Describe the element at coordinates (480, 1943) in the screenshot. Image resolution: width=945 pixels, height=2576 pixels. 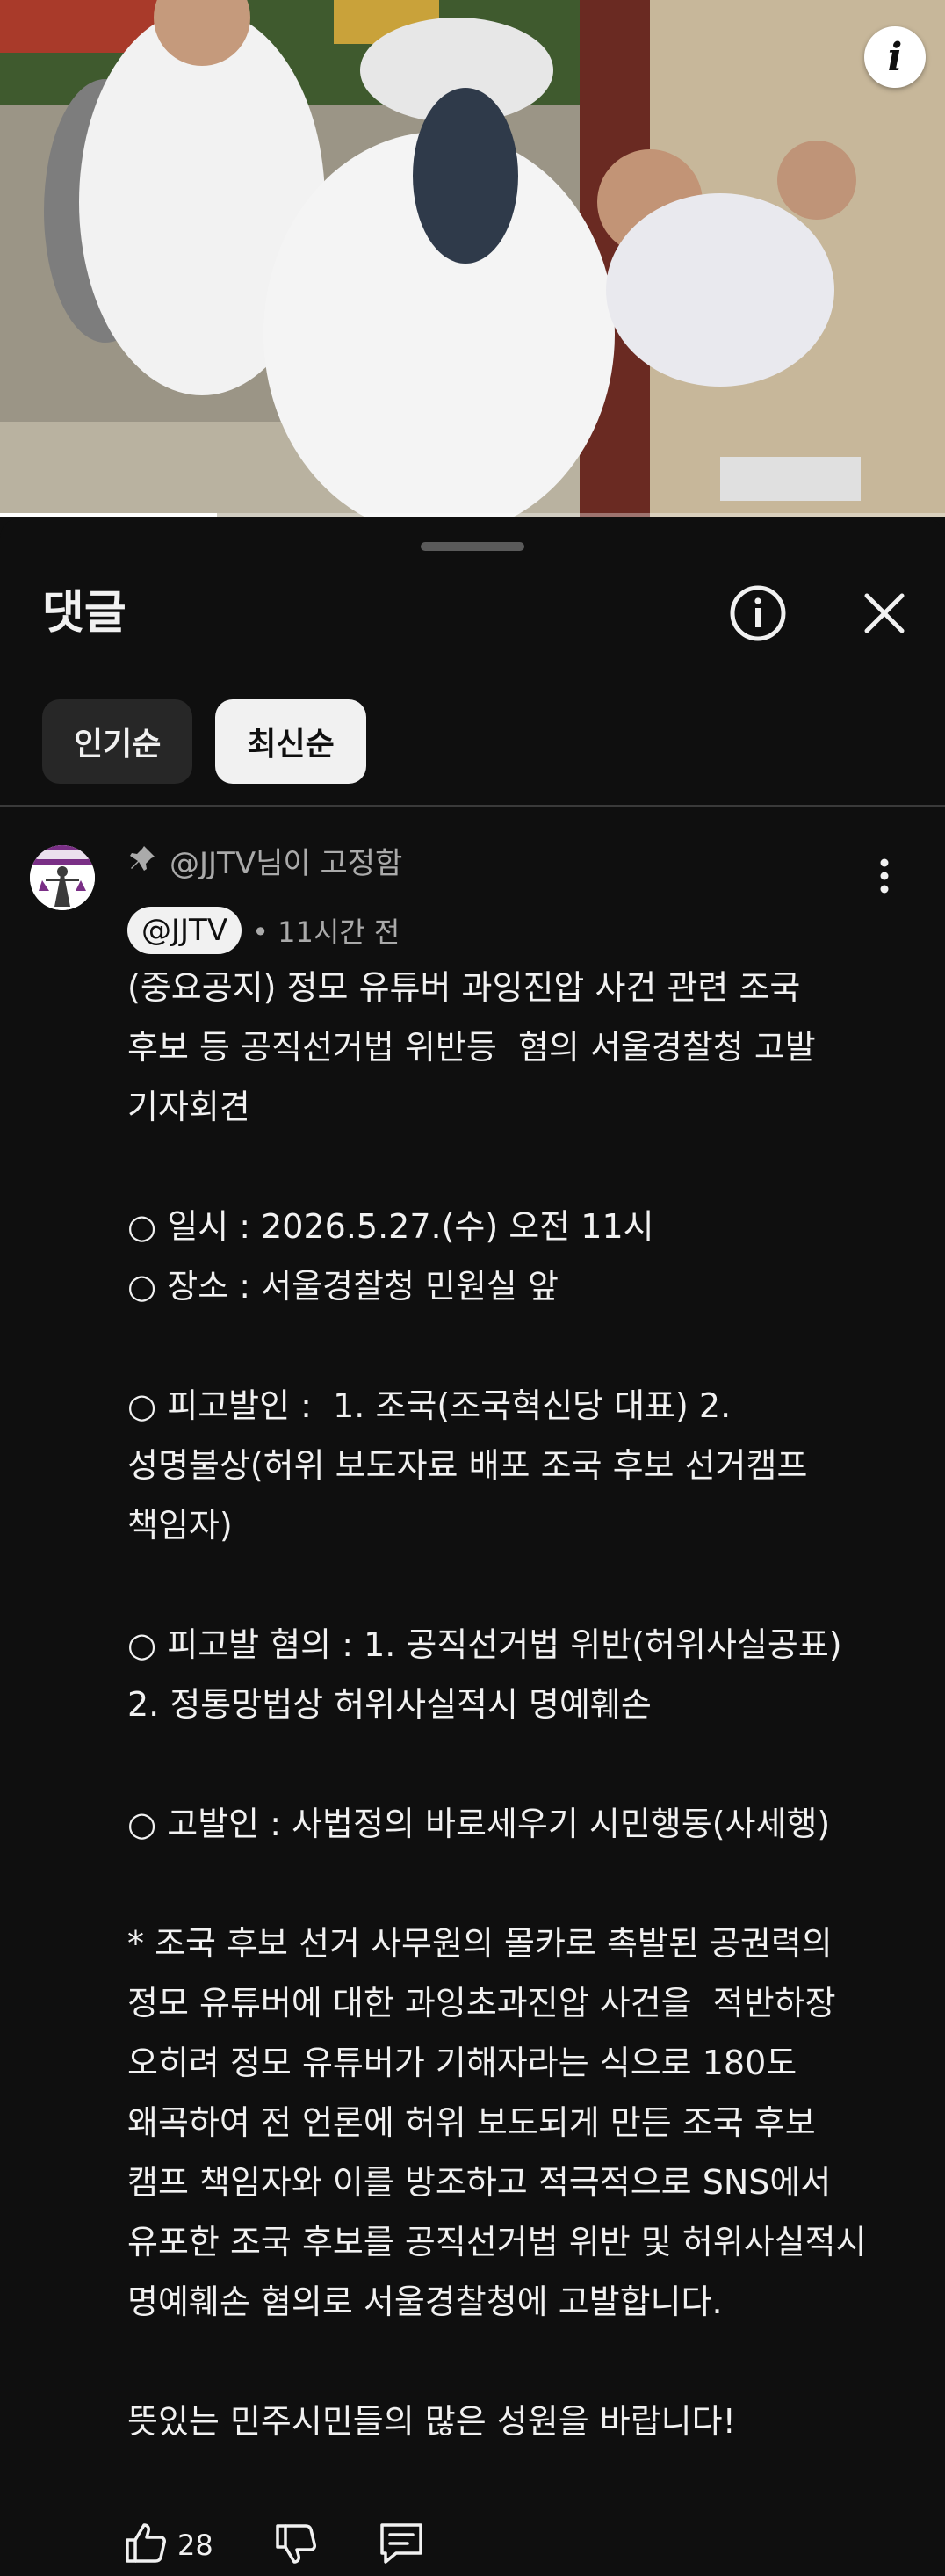
I see `comment-line: * 조국 후보 선거 사무원의 몰카로 촉발된 공권력의` at that location.